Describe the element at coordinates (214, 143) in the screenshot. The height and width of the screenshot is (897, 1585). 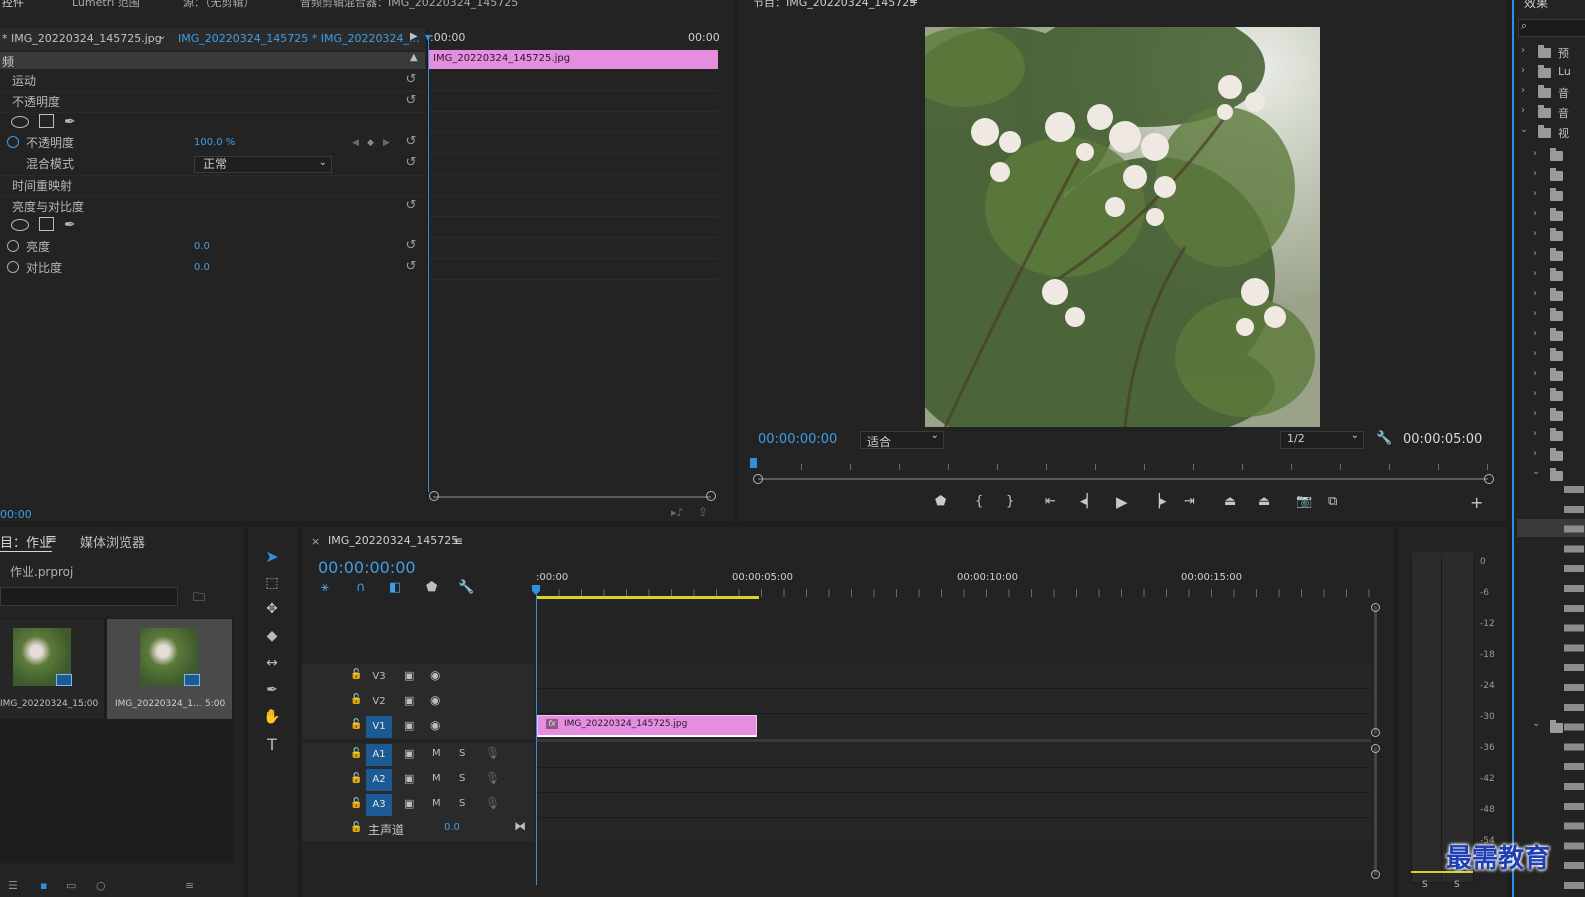
I see `opacity-value: 100.0 %` at that location.